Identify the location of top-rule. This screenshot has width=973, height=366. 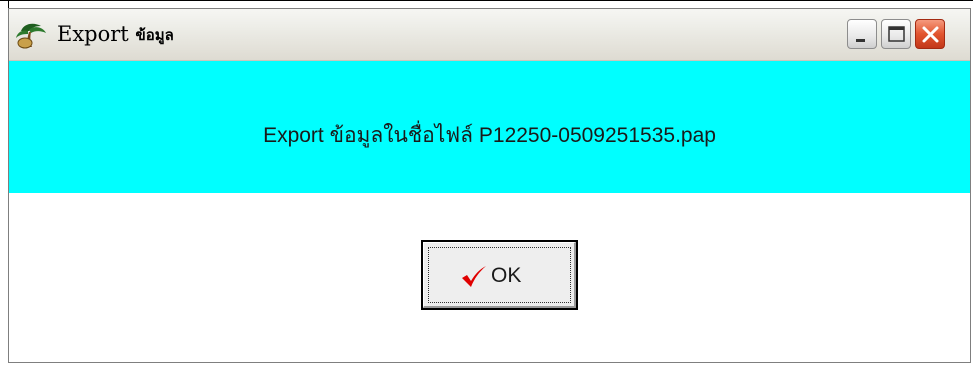
(486, 0).